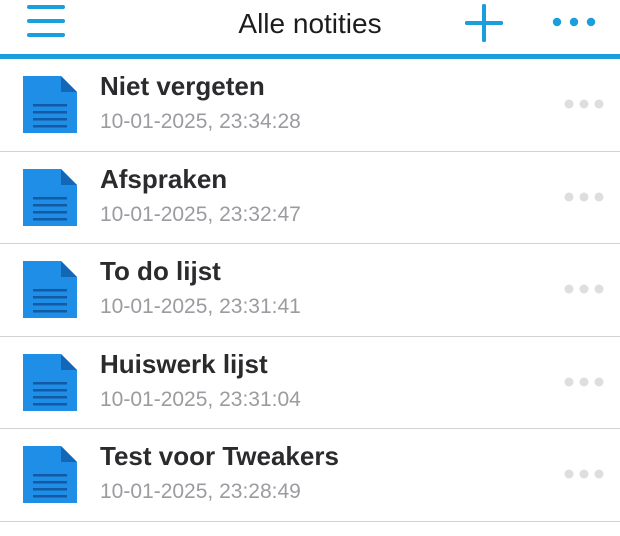 The image size is (620, 536). I want to click on note-timestamp: 10-01-2025, 23:31:41, so click(200, 306).